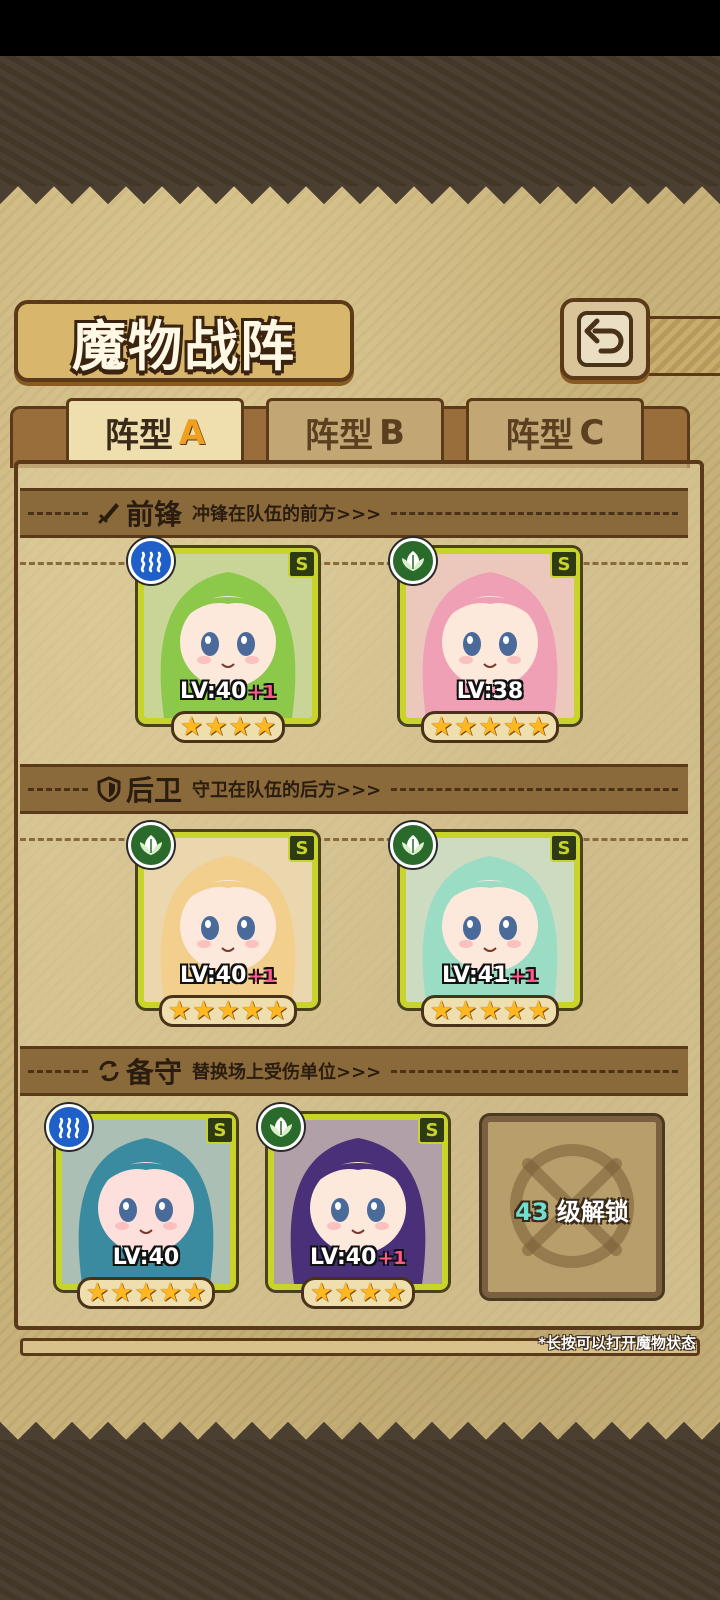 Image resolution: width=720 pixels, height=1600 pixels. I want to click on section-title: 后卫, so click(154, 790).